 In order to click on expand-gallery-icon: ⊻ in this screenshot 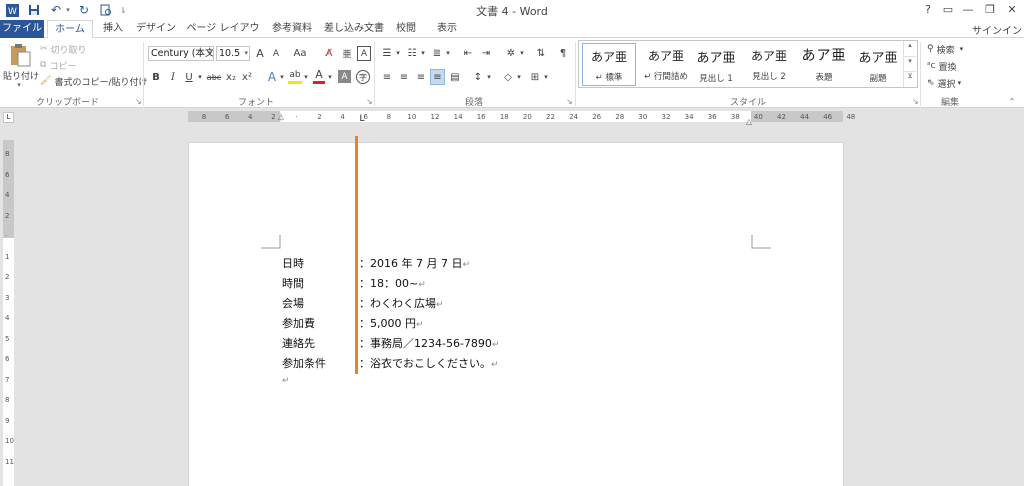, I will do `click(909, 79)`.